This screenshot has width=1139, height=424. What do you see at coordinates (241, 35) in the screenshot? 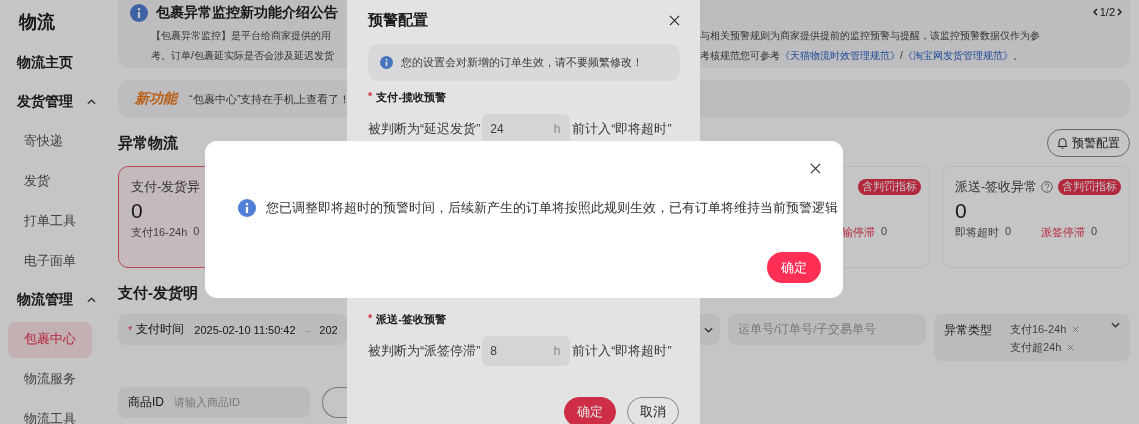
I see `notice-text: 【包裹异常监控】是平台给商家提供的用` at bounding box center [241, 35].